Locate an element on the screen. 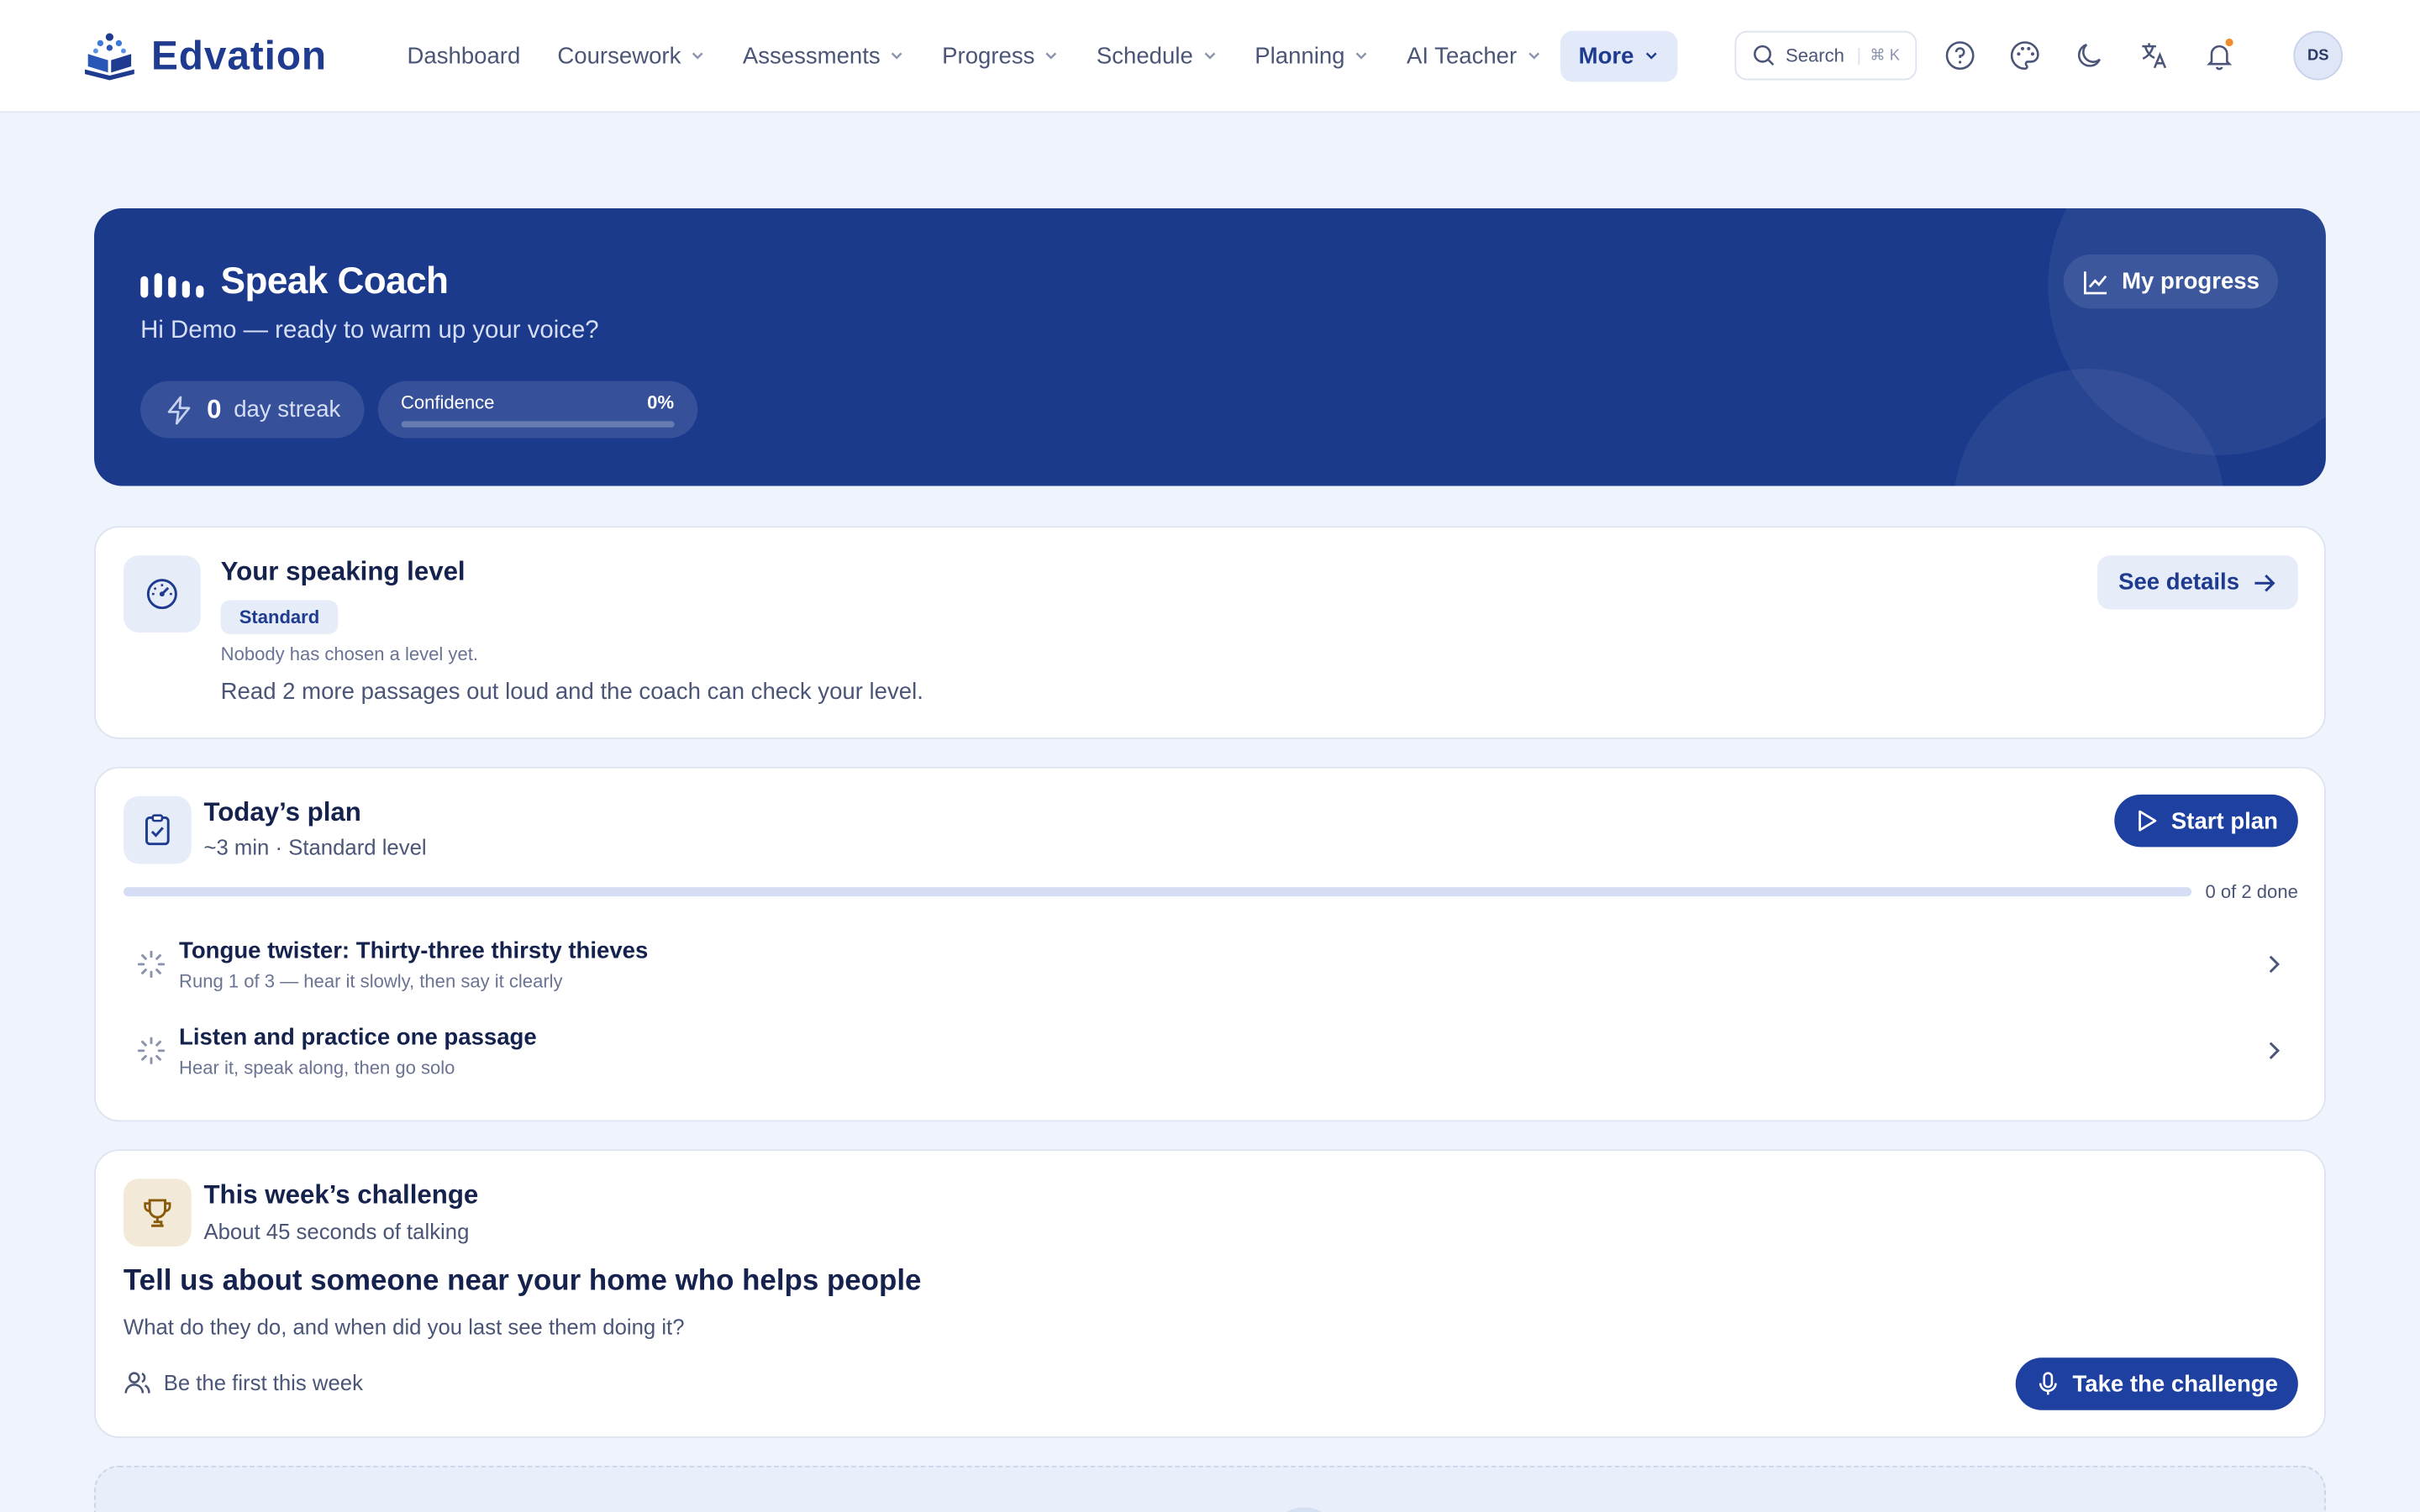 The height and width of the screenshot is (1512, 2420). streak-count: 0 is located at coordinates (214, 409).